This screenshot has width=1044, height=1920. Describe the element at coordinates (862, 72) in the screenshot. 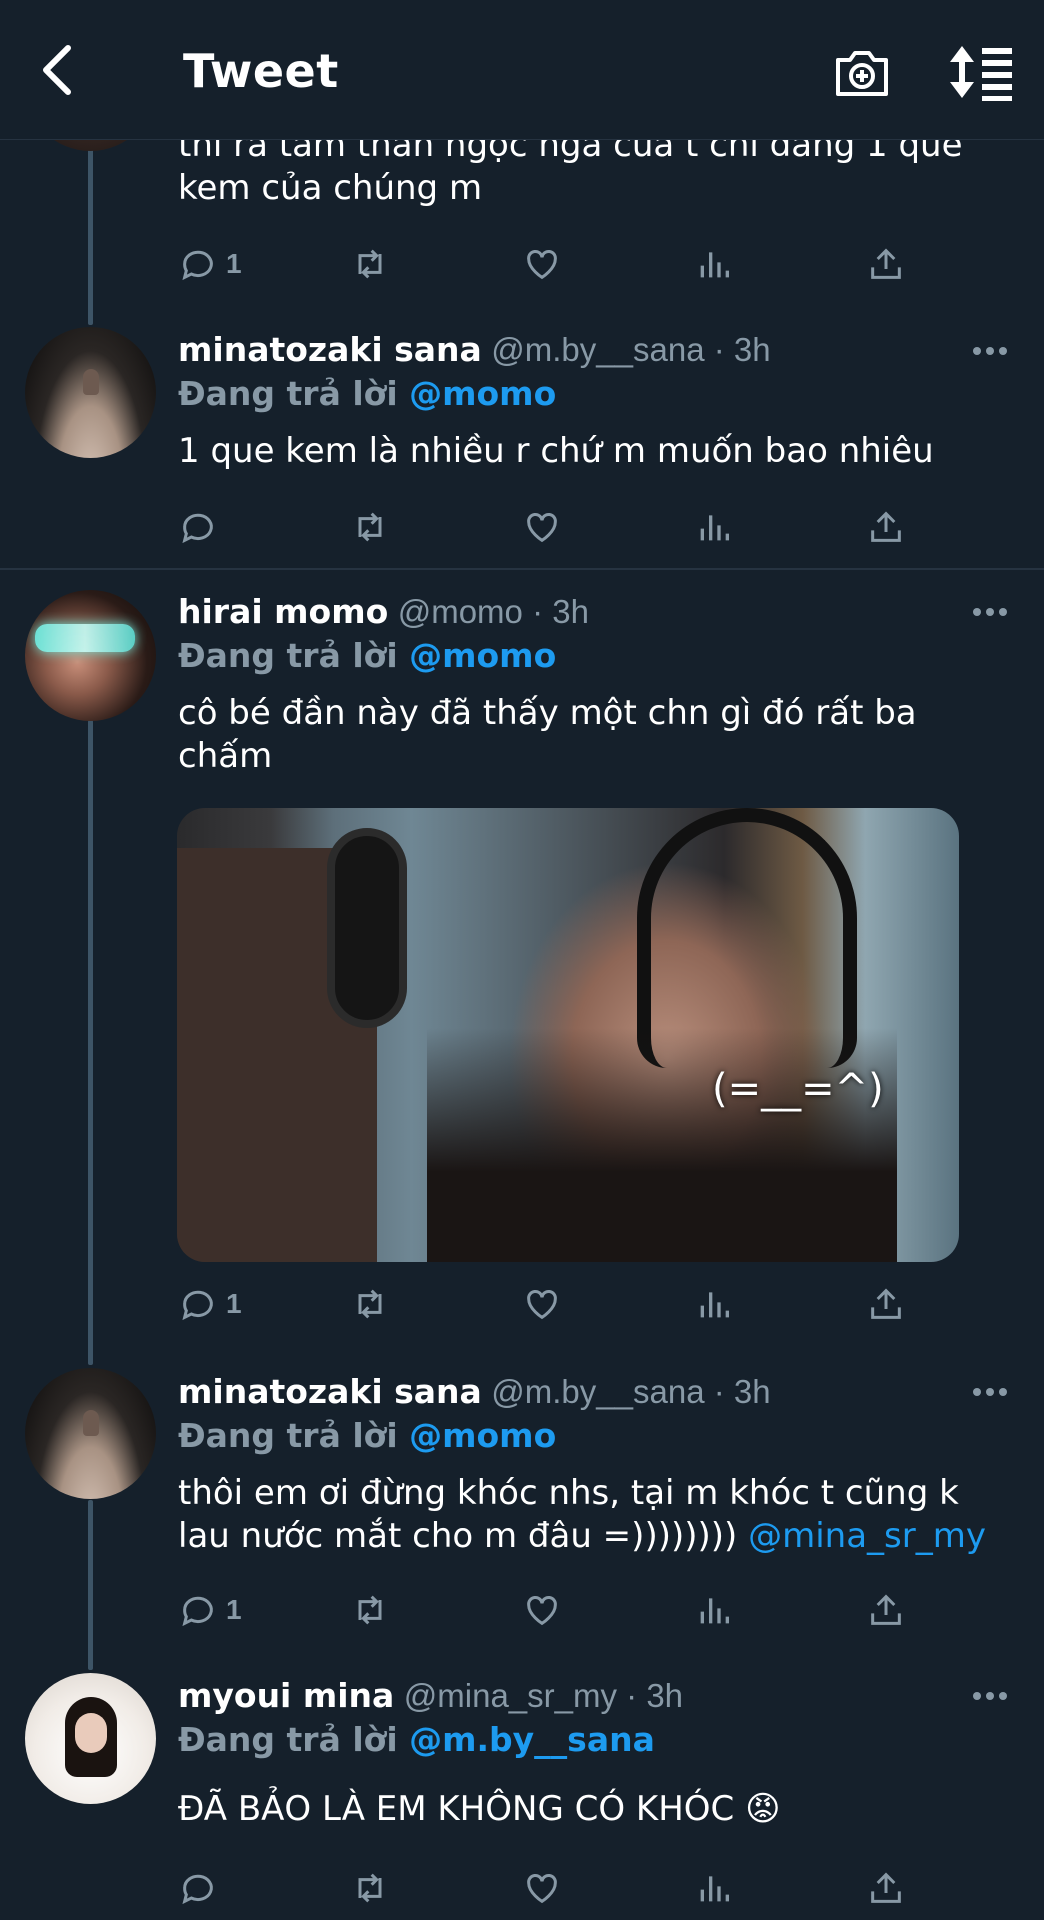

I see `camera-plus-icon` at that location.